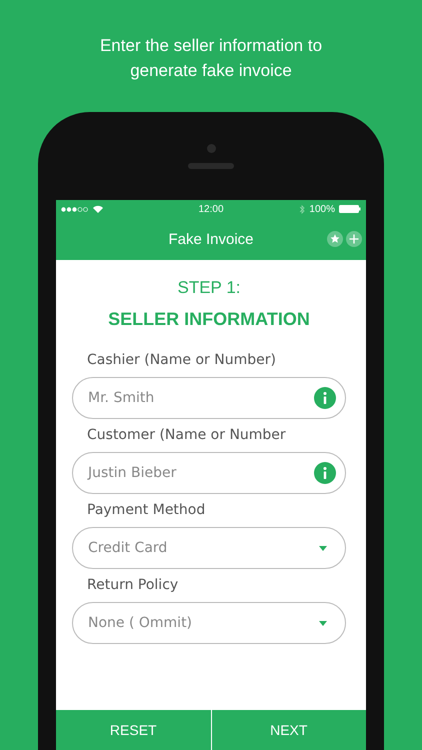 Image resolution: width=422 pixels, height=750 pixels. I want to click on field-label: Customer (Name or Number, so click(187, 435).